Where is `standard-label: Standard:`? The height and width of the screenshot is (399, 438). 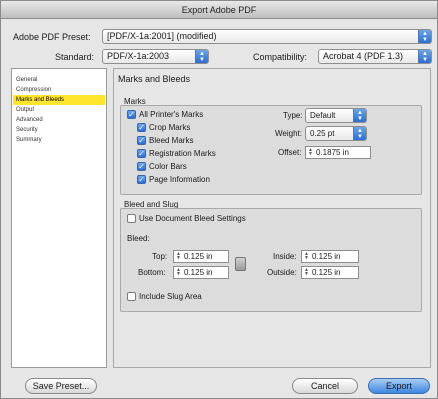
standard-label: Standard: is located at coordinates (75, 57).